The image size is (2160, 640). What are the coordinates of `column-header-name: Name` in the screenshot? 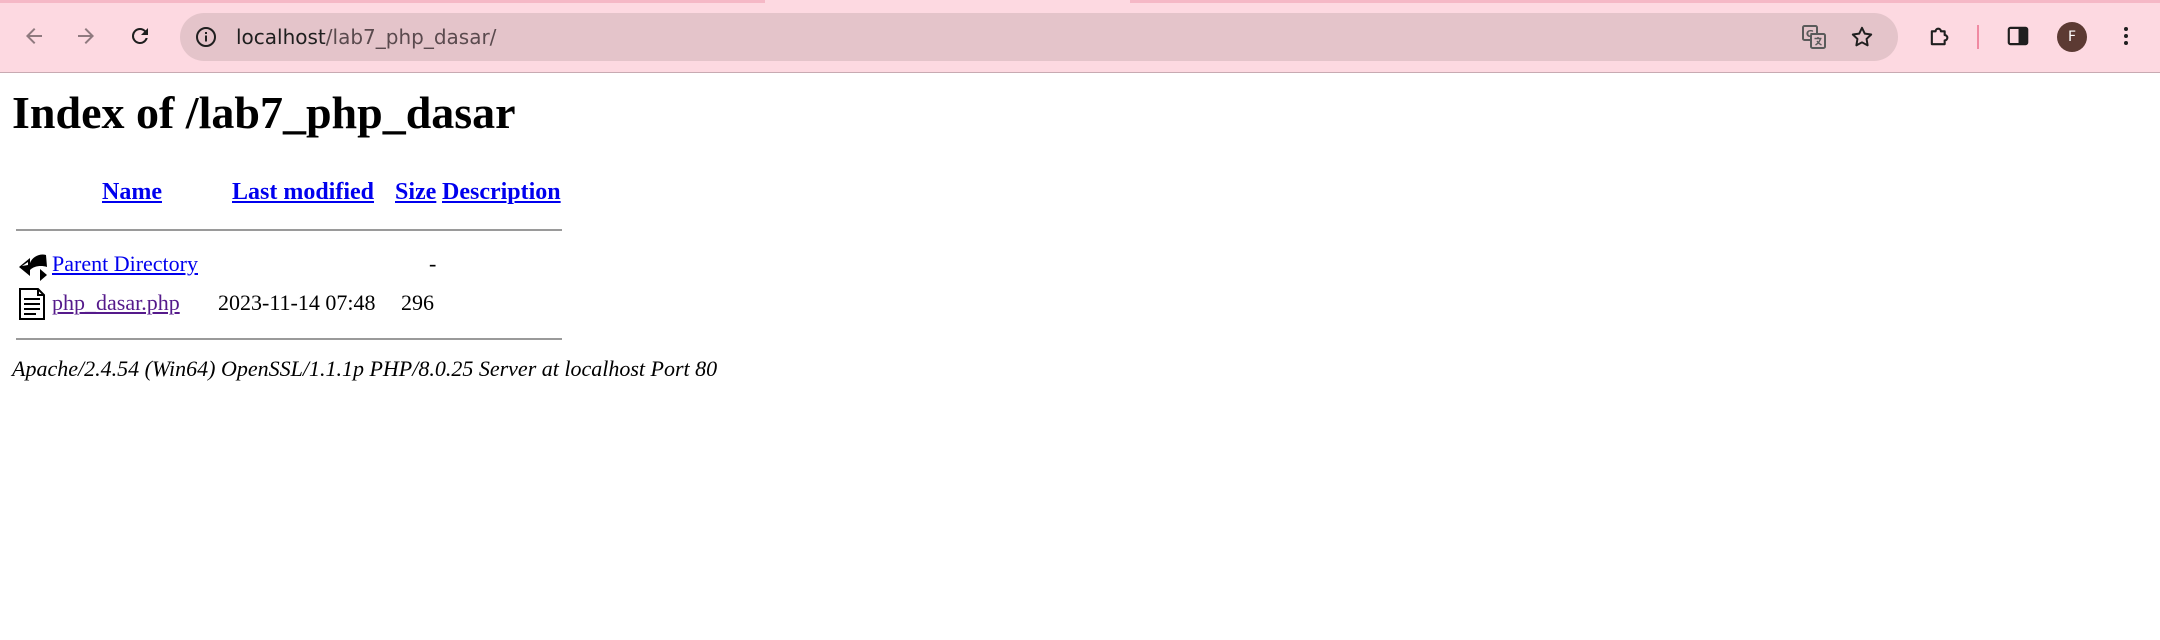 It's located at (132, 192).